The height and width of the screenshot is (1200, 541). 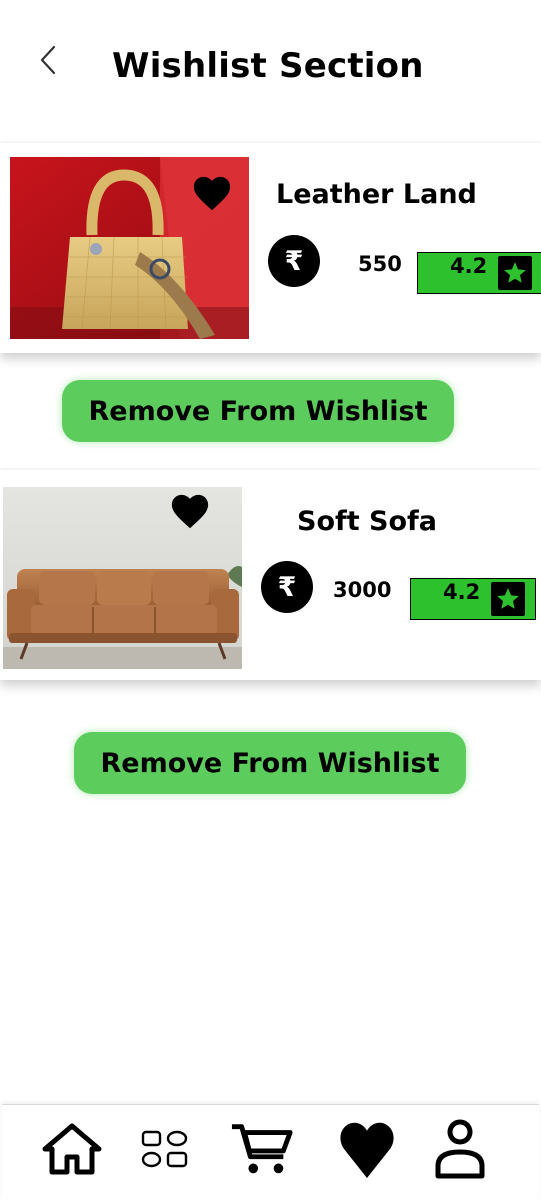 I want to click on categories-icon, so click(x=164, y=1149).